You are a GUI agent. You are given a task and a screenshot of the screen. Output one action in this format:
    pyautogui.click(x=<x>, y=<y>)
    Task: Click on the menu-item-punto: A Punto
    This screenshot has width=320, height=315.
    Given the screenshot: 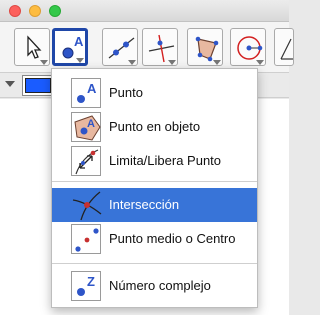 What is the action you would take?
    pyautogui.click(x=154, y=93)
    